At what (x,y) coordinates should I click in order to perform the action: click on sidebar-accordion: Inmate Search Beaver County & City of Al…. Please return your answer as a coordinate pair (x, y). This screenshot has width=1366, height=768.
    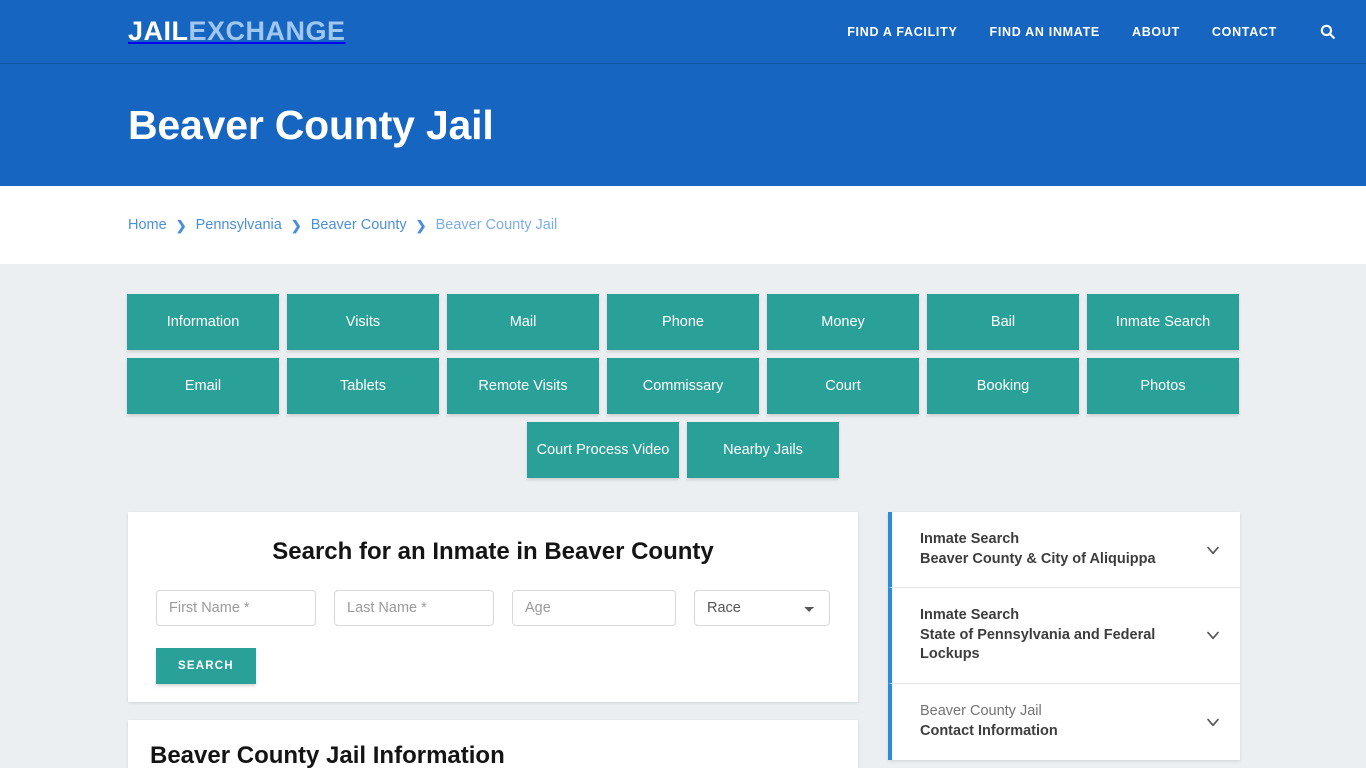
    Looking at the image, I should click on (1064, 636).